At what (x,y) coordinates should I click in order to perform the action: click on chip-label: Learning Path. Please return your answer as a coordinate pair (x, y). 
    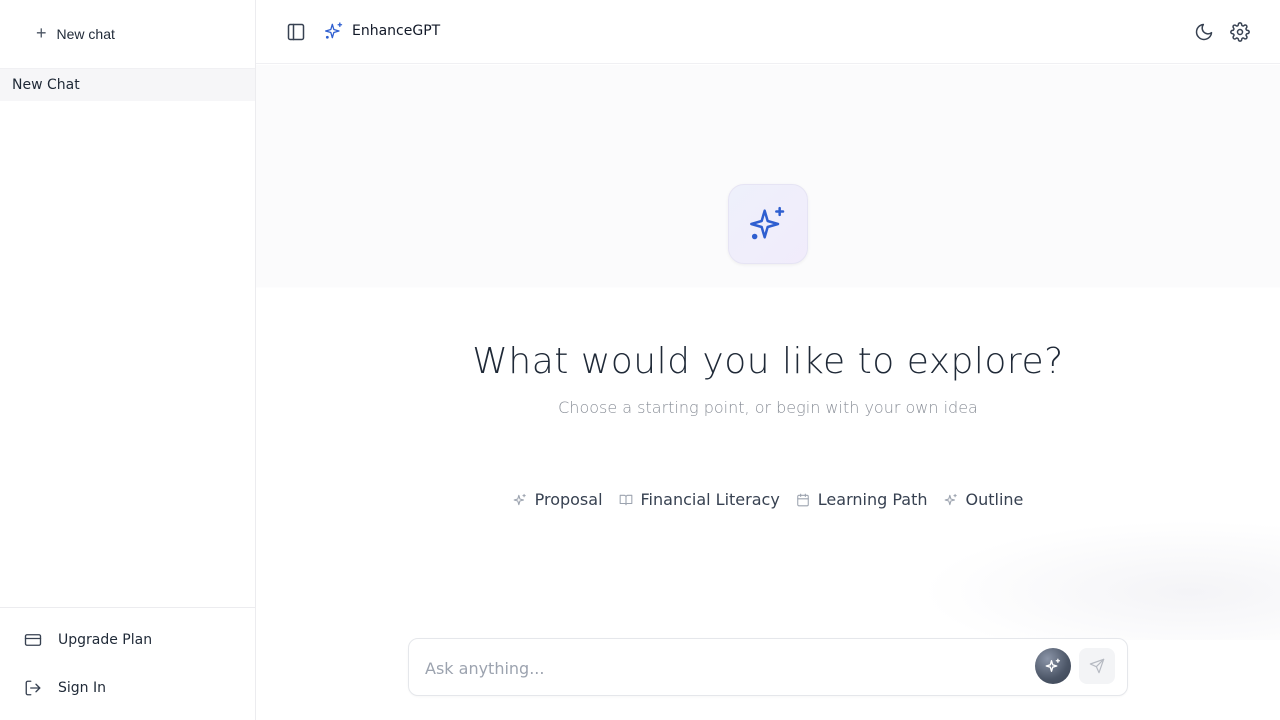
    Looking at the image, I should click on (872, 499).